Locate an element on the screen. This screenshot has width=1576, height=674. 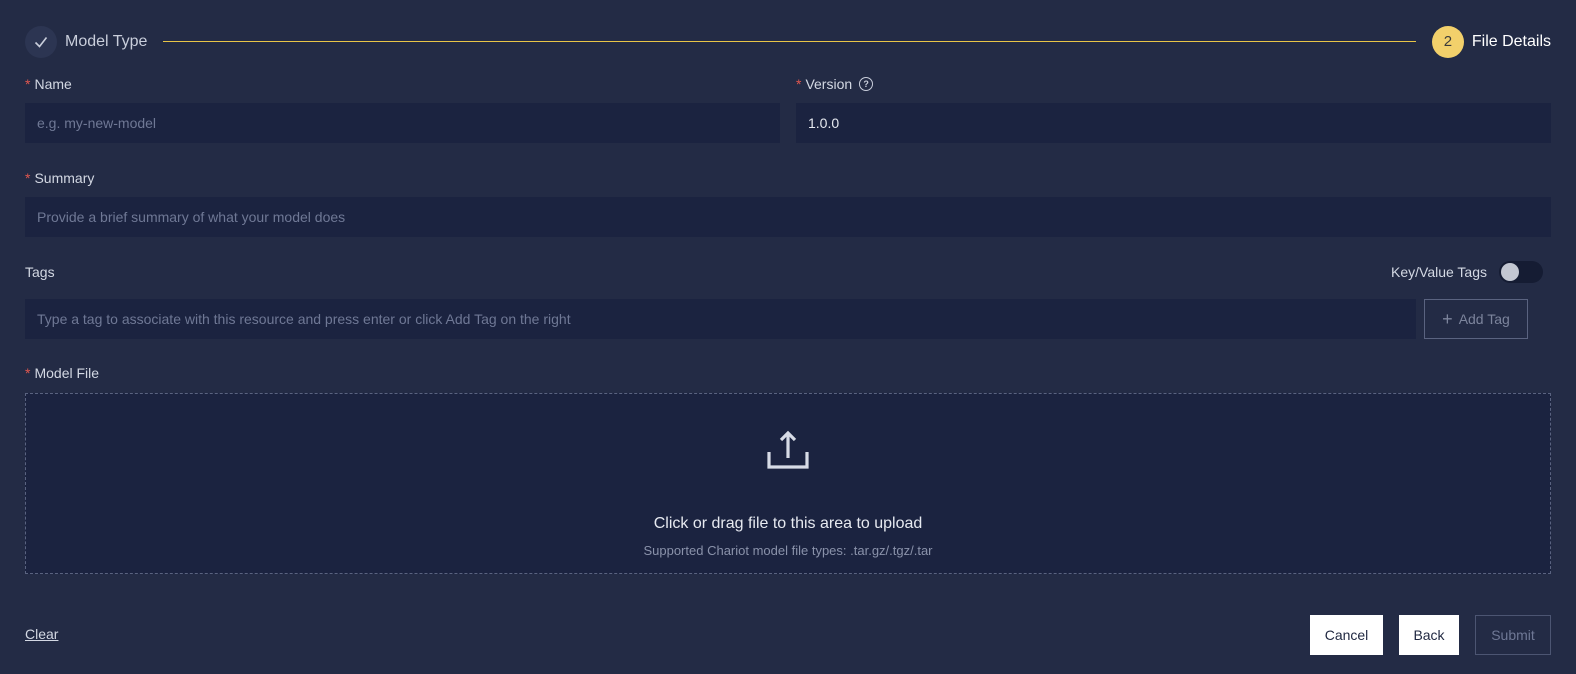
question-circle-icon: ? is located at coordinates (866, 84).